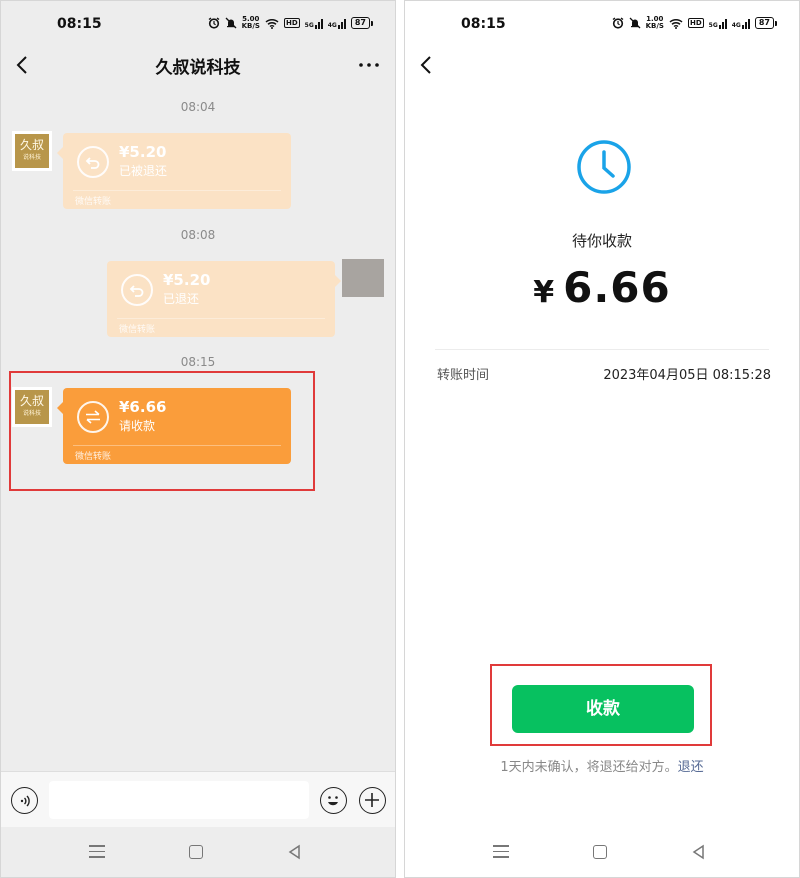 This screenshot has width=800, height=878. I want to click on chat-input-bar, so click(198, 799).